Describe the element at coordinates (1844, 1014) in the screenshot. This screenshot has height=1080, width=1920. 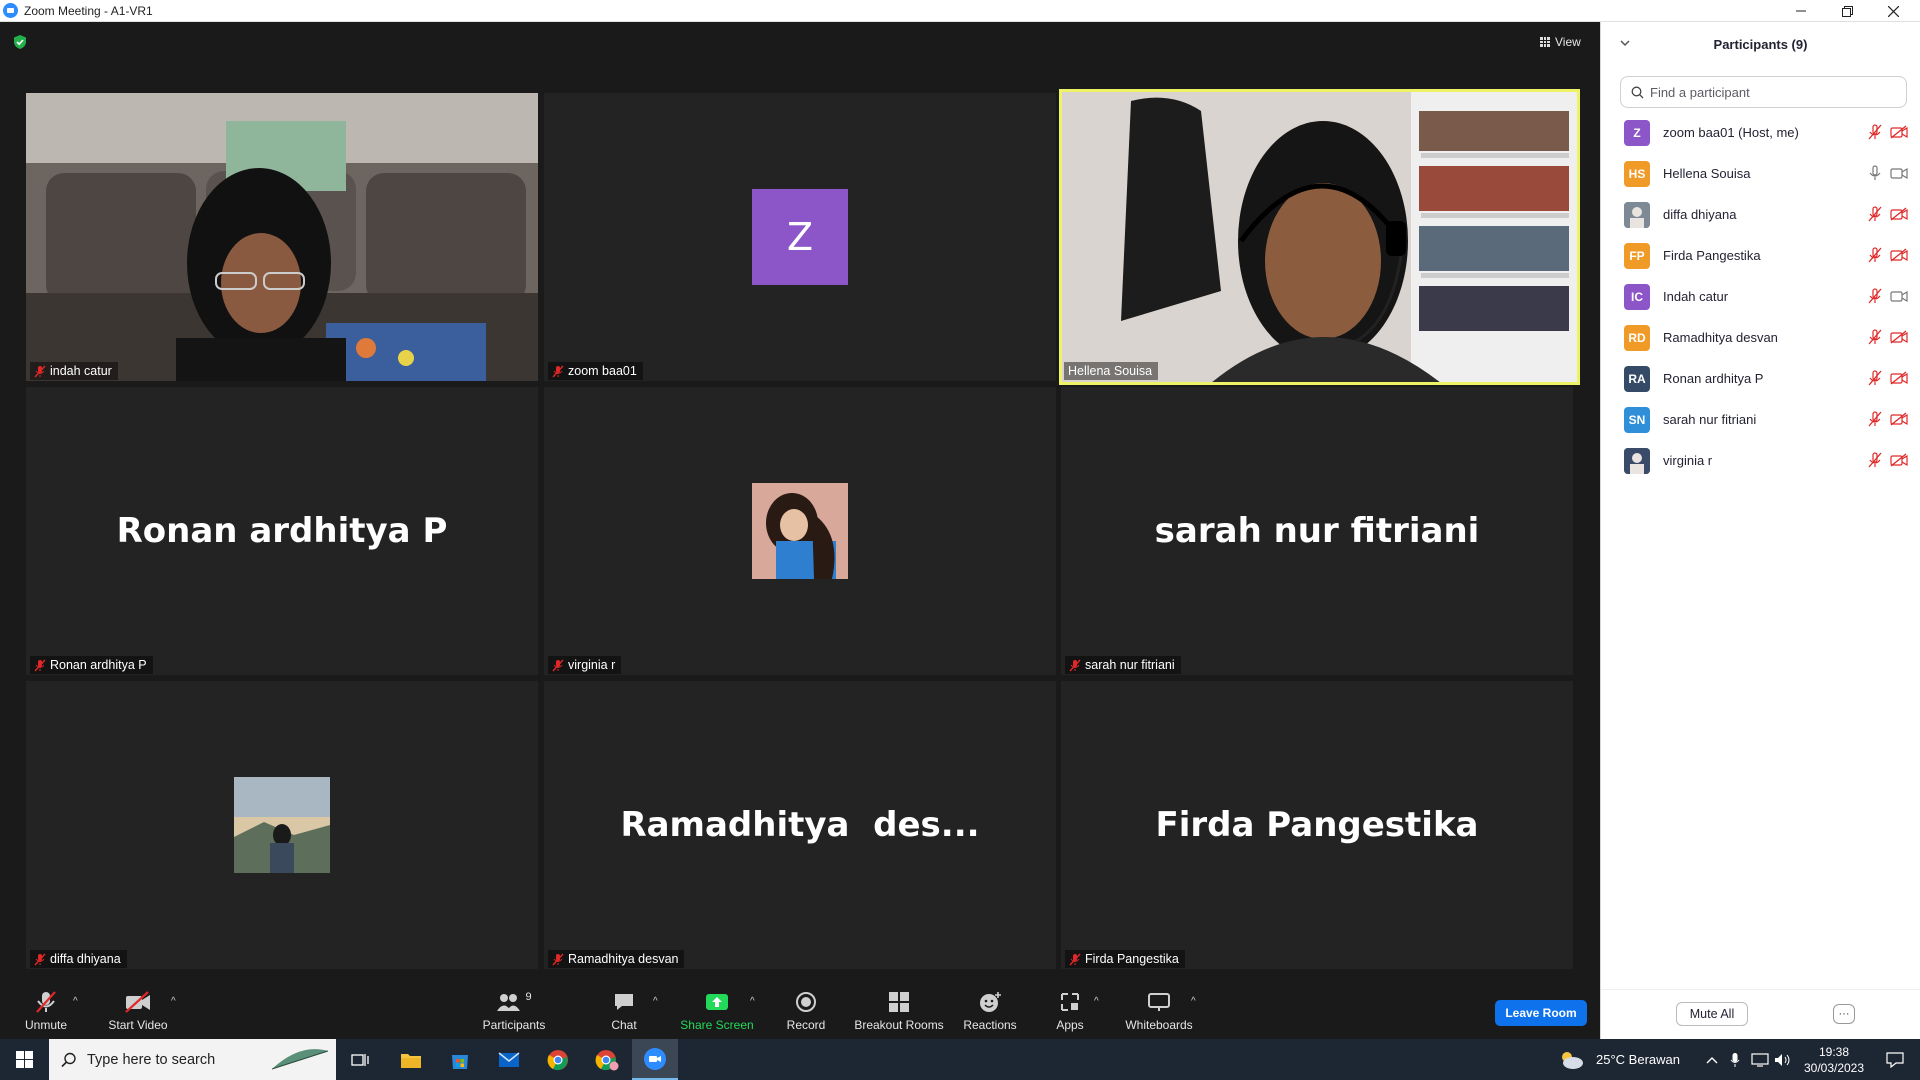
I see `more-options-button: ···` at that location.